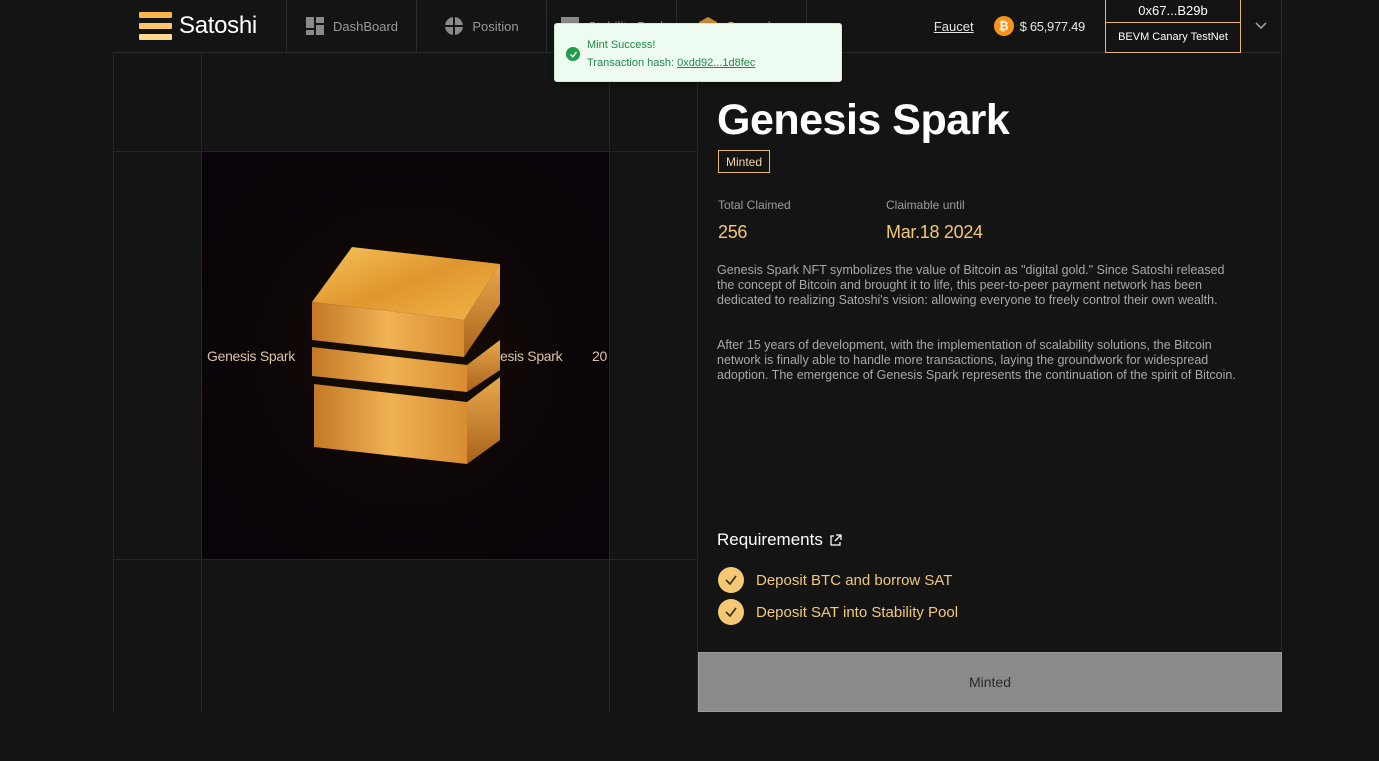 Image resolution: width=1379 pixels, height=761 pixels. I want to click on success-check-icon, so click(573, 54).